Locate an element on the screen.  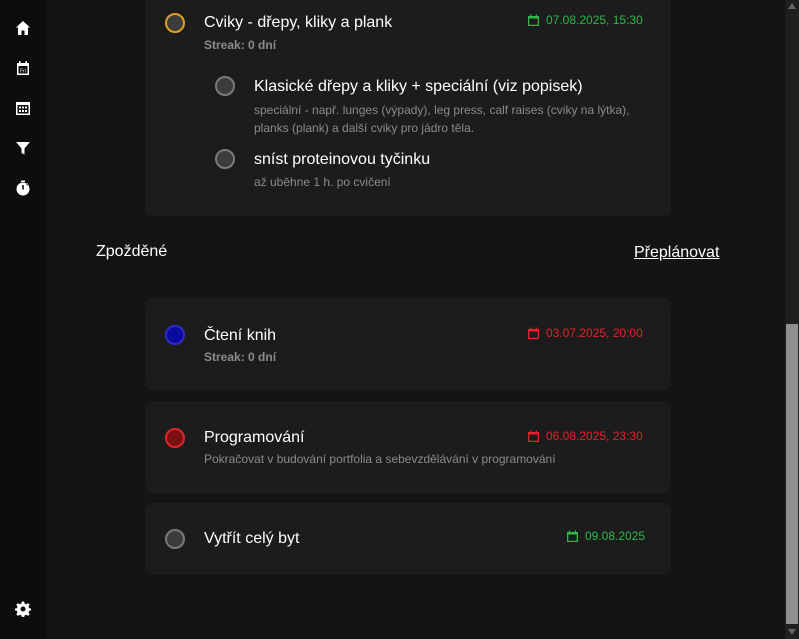
calendar-badge: Fri is located at coordinates (23, 72).